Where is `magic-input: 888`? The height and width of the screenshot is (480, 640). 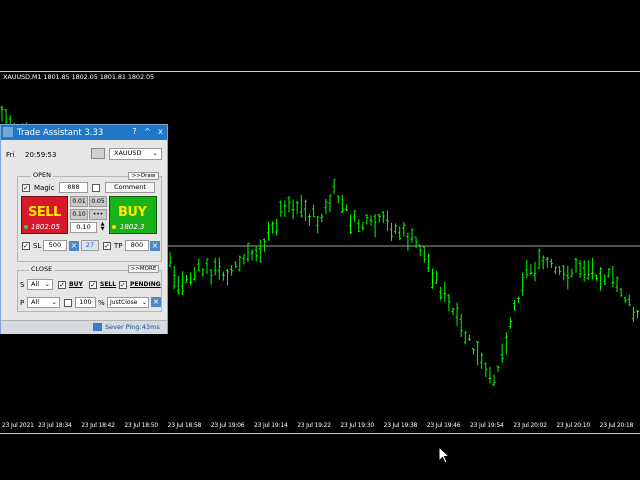 magic-input: 888 is located at coordinates (73, 187).